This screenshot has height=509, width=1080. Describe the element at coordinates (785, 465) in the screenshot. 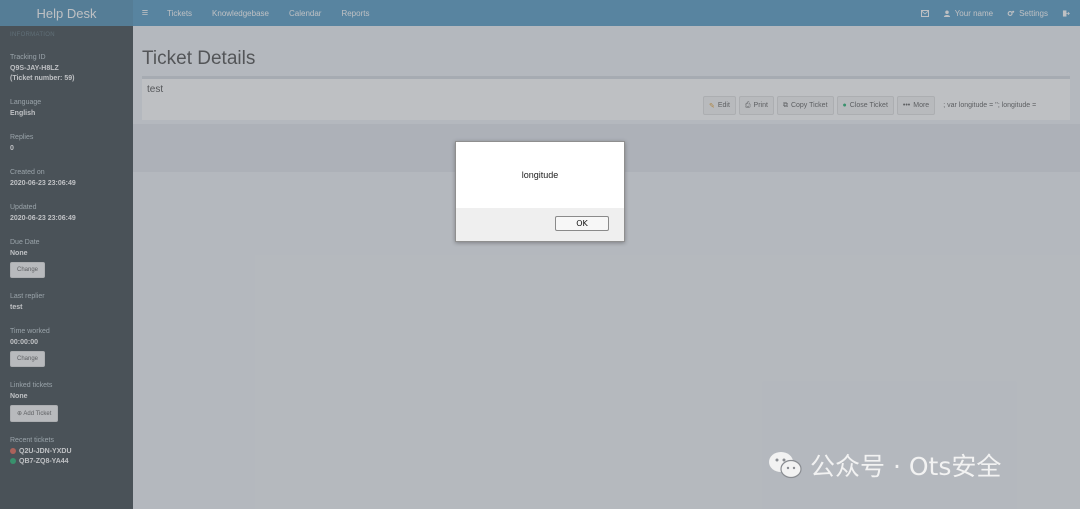

I see `wechat-icon` at that location.